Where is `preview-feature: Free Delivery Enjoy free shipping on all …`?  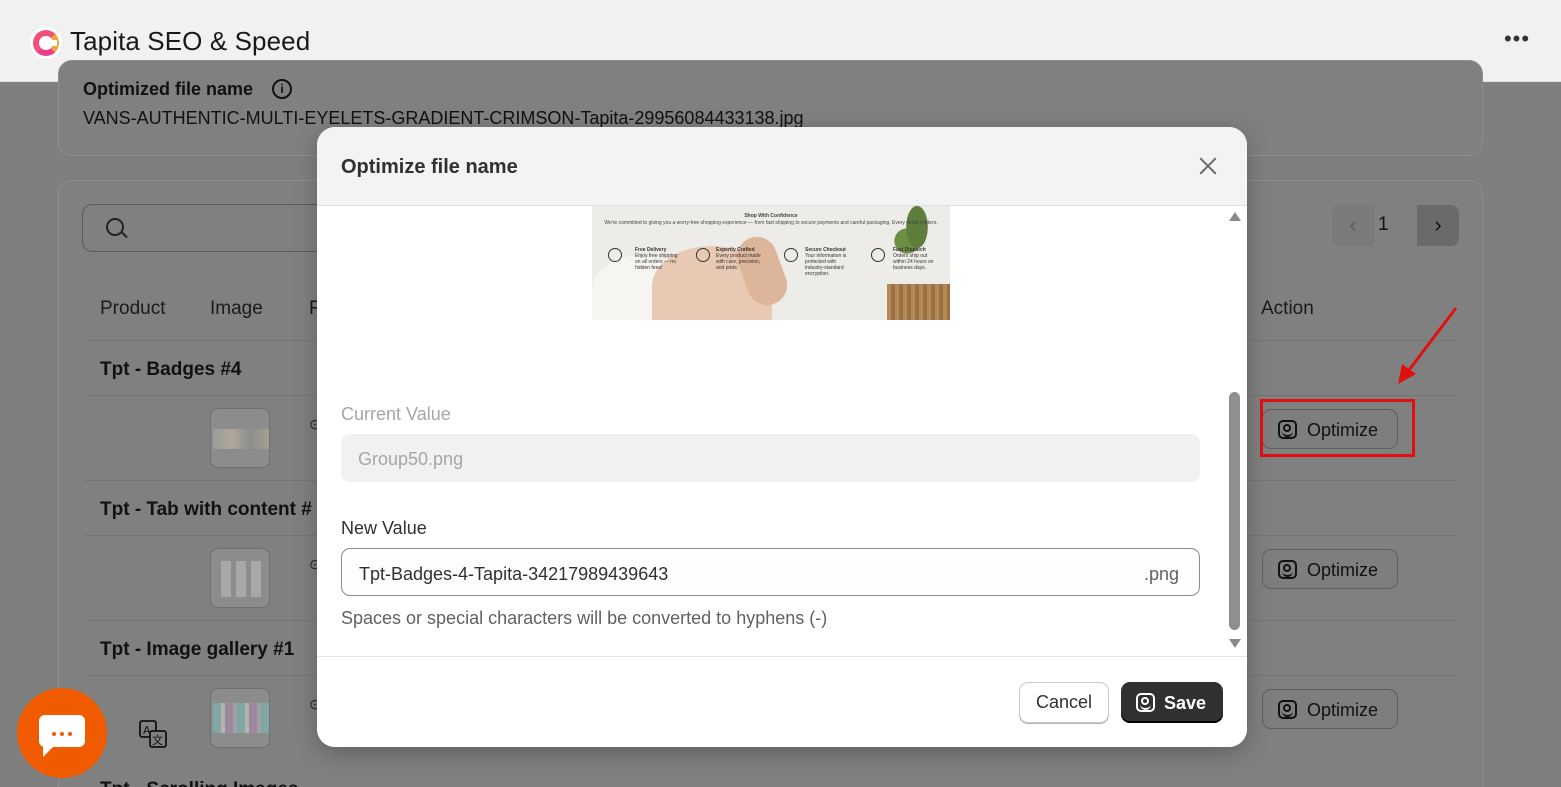
preview-feature: Free Delivery Enjoy free shipping on all … is located at coordinates (656, 259).